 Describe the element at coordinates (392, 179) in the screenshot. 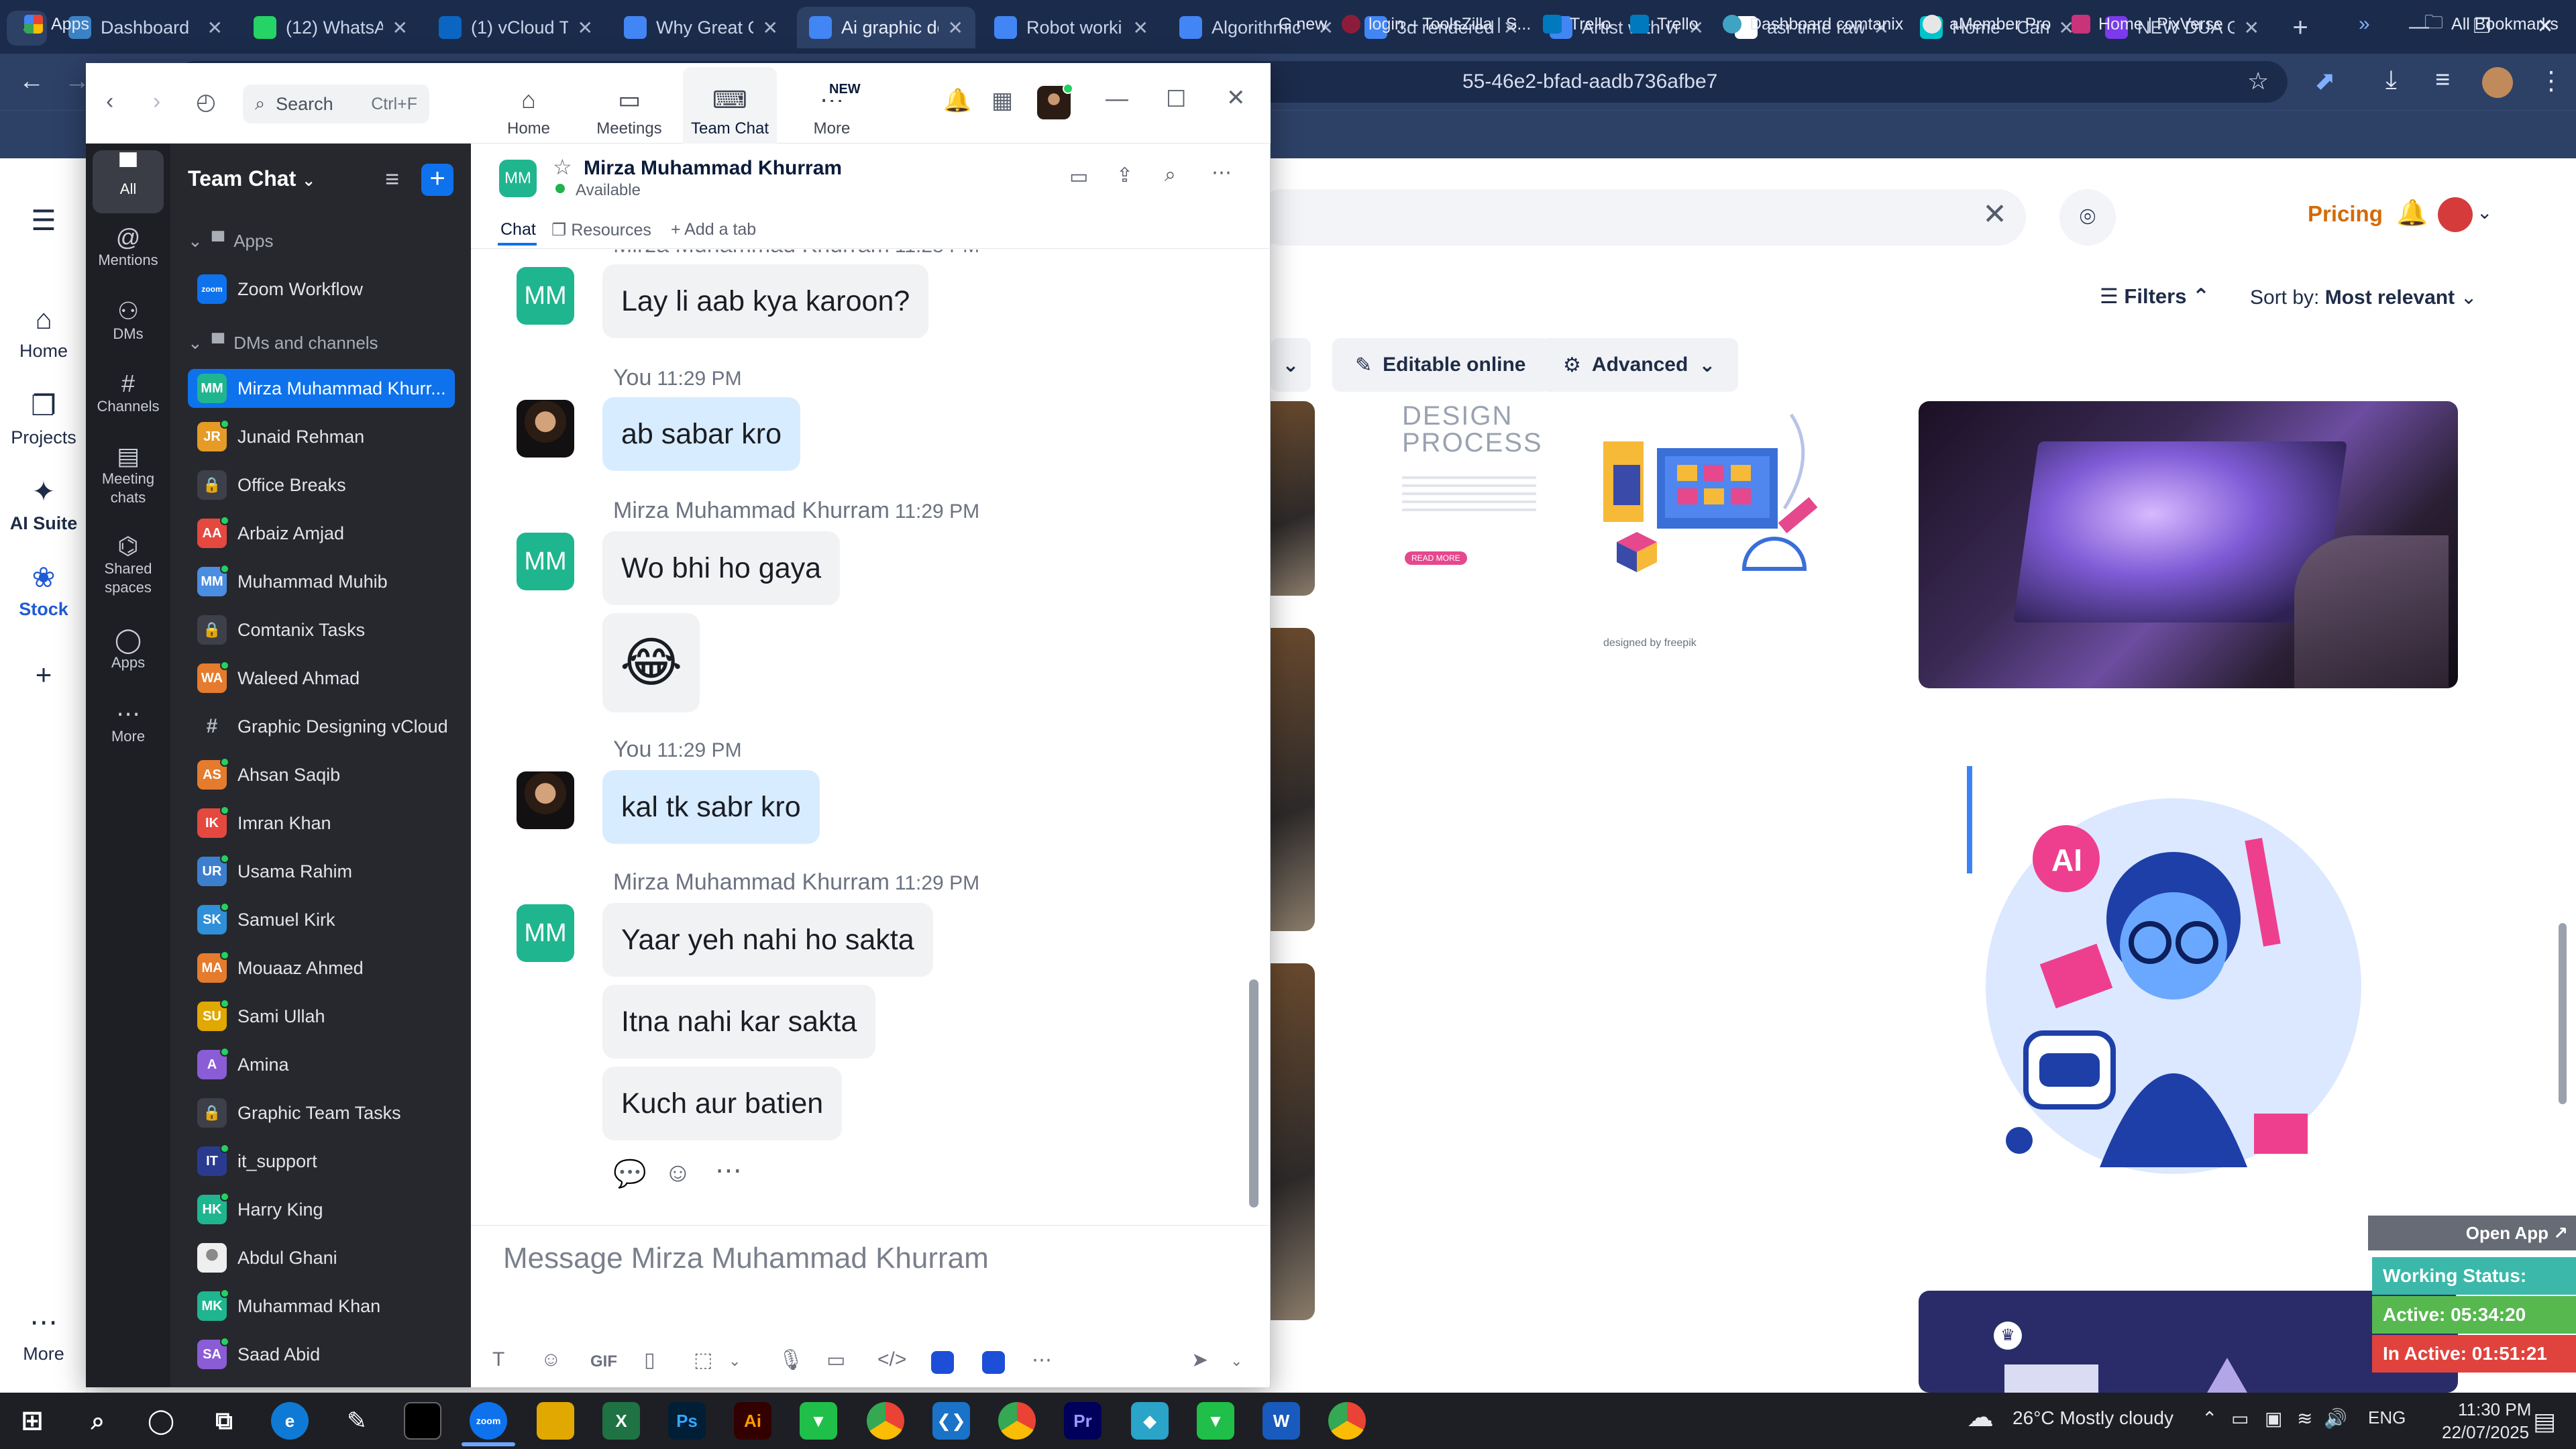

I see `filter-icon: ≡` at that location.